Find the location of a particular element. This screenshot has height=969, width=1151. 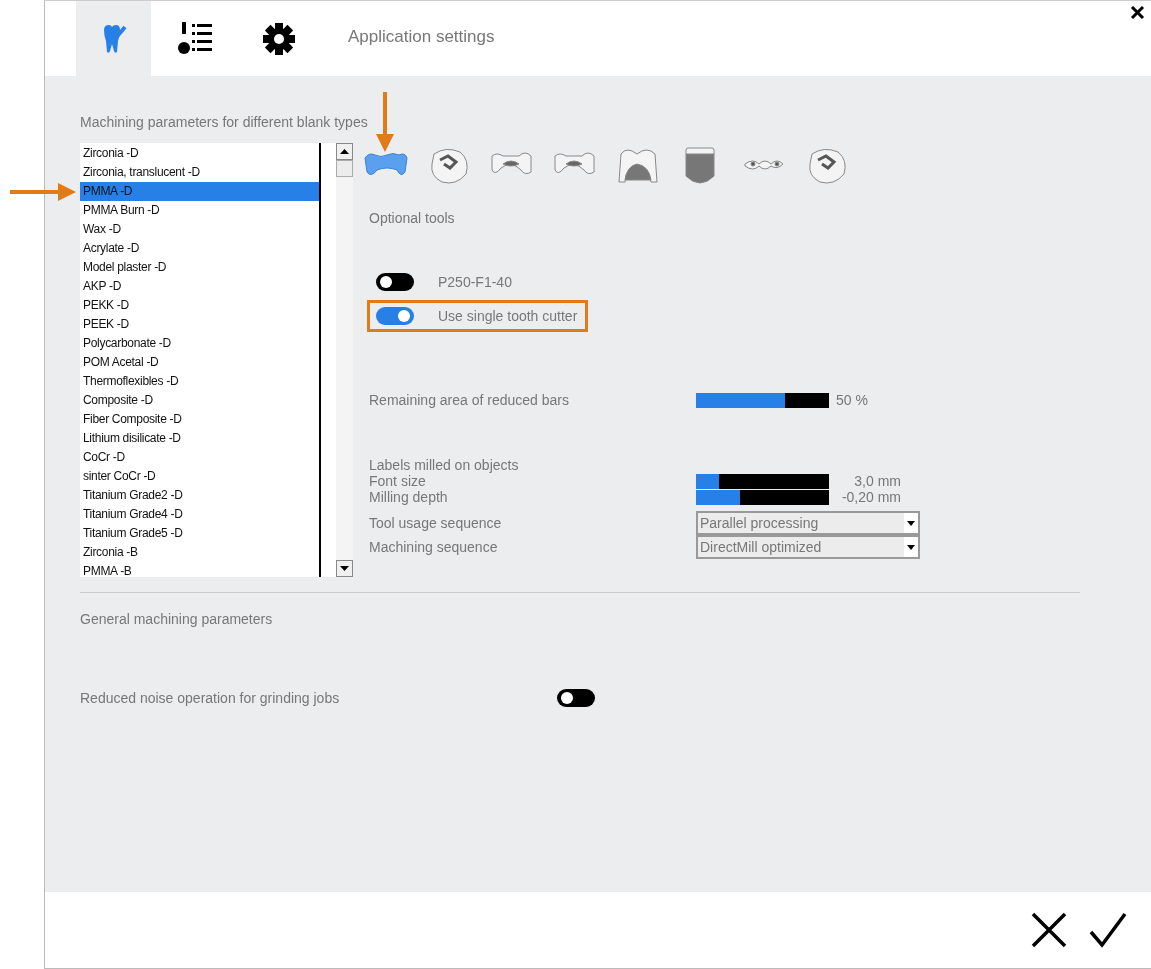

list-item: CoCr -D is located at coordinates (199, 457).